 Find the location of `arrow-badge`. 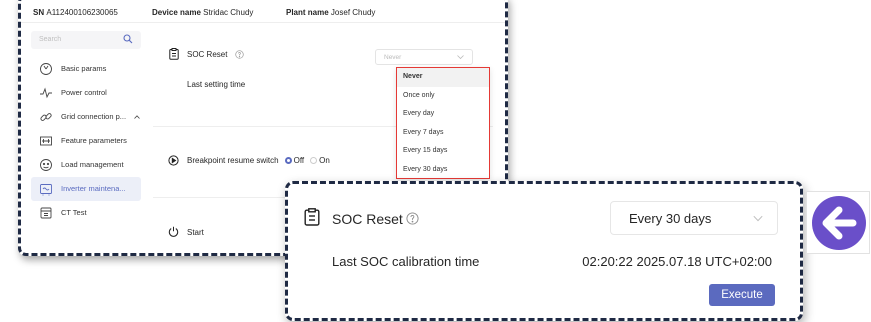

arrow-badge is located at coordinates (838, 222).